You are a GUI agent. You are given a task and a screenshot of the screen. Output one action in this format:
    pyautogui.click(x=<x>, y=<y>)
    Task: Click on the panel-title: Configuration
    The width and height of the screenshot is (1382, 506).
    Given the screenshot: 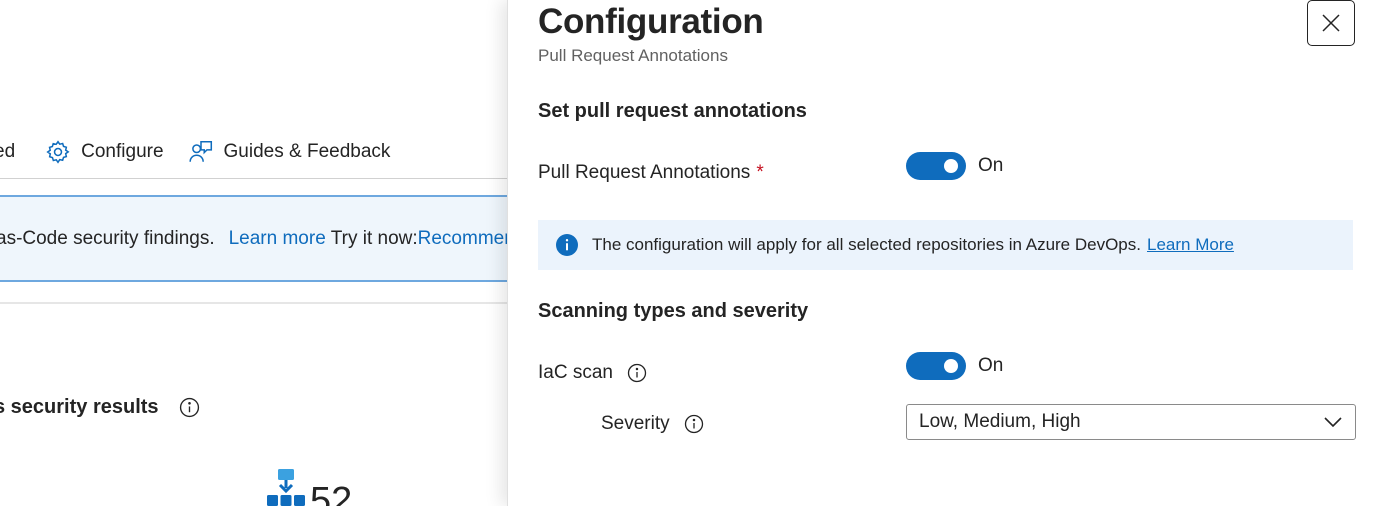 What is the action you would take?
    pyautogui.click(x=651, y=21)
    